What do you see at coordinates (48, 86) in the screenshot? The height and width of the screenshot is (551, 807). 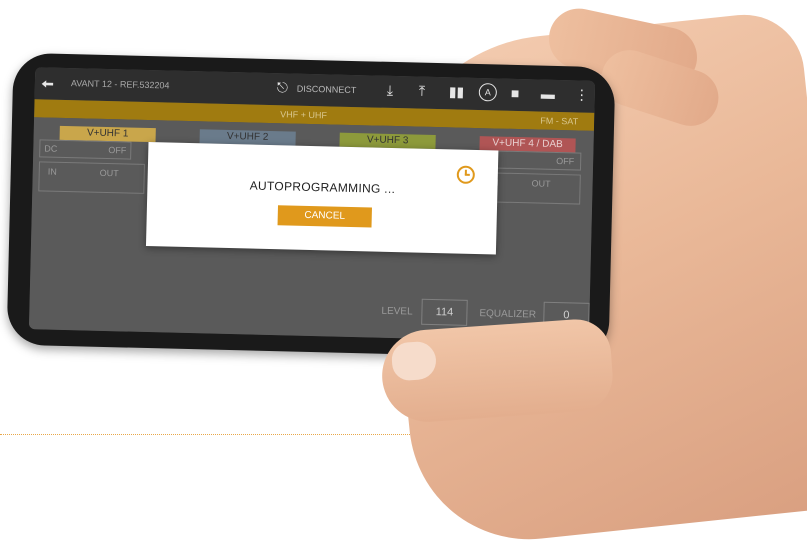 I see `back-icon: 🠨` at bounding box center [48, 86].